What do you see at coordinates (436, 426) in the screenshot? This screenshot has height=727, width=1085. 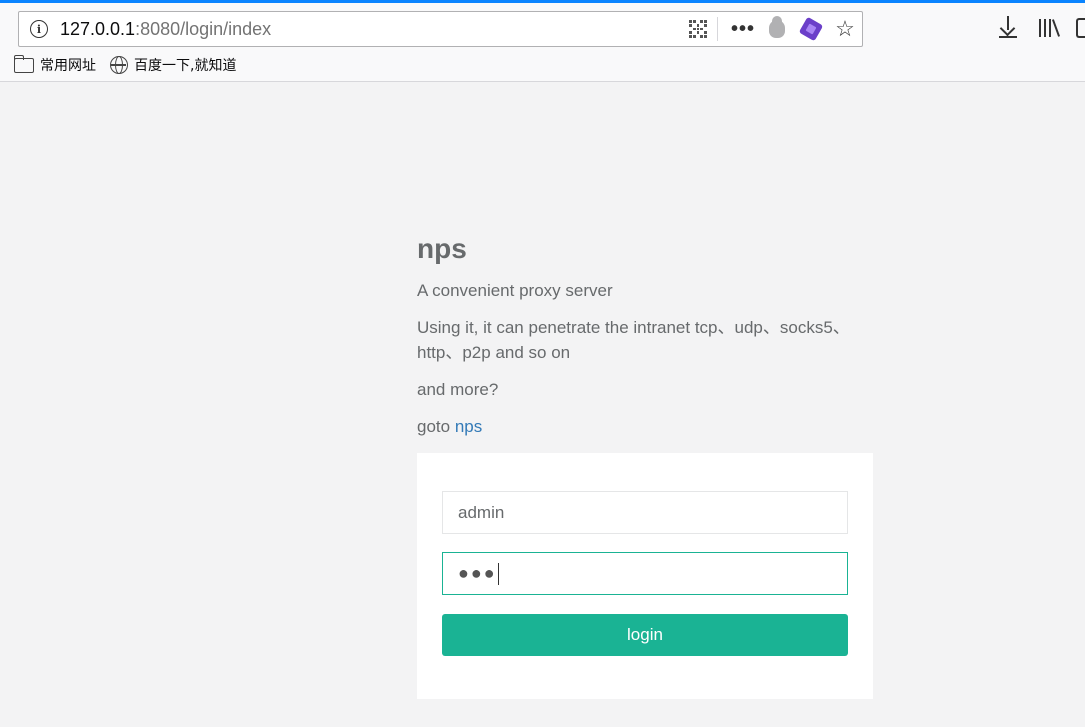 I see `goto-prefix: goto` at bounding box center [436, 426].